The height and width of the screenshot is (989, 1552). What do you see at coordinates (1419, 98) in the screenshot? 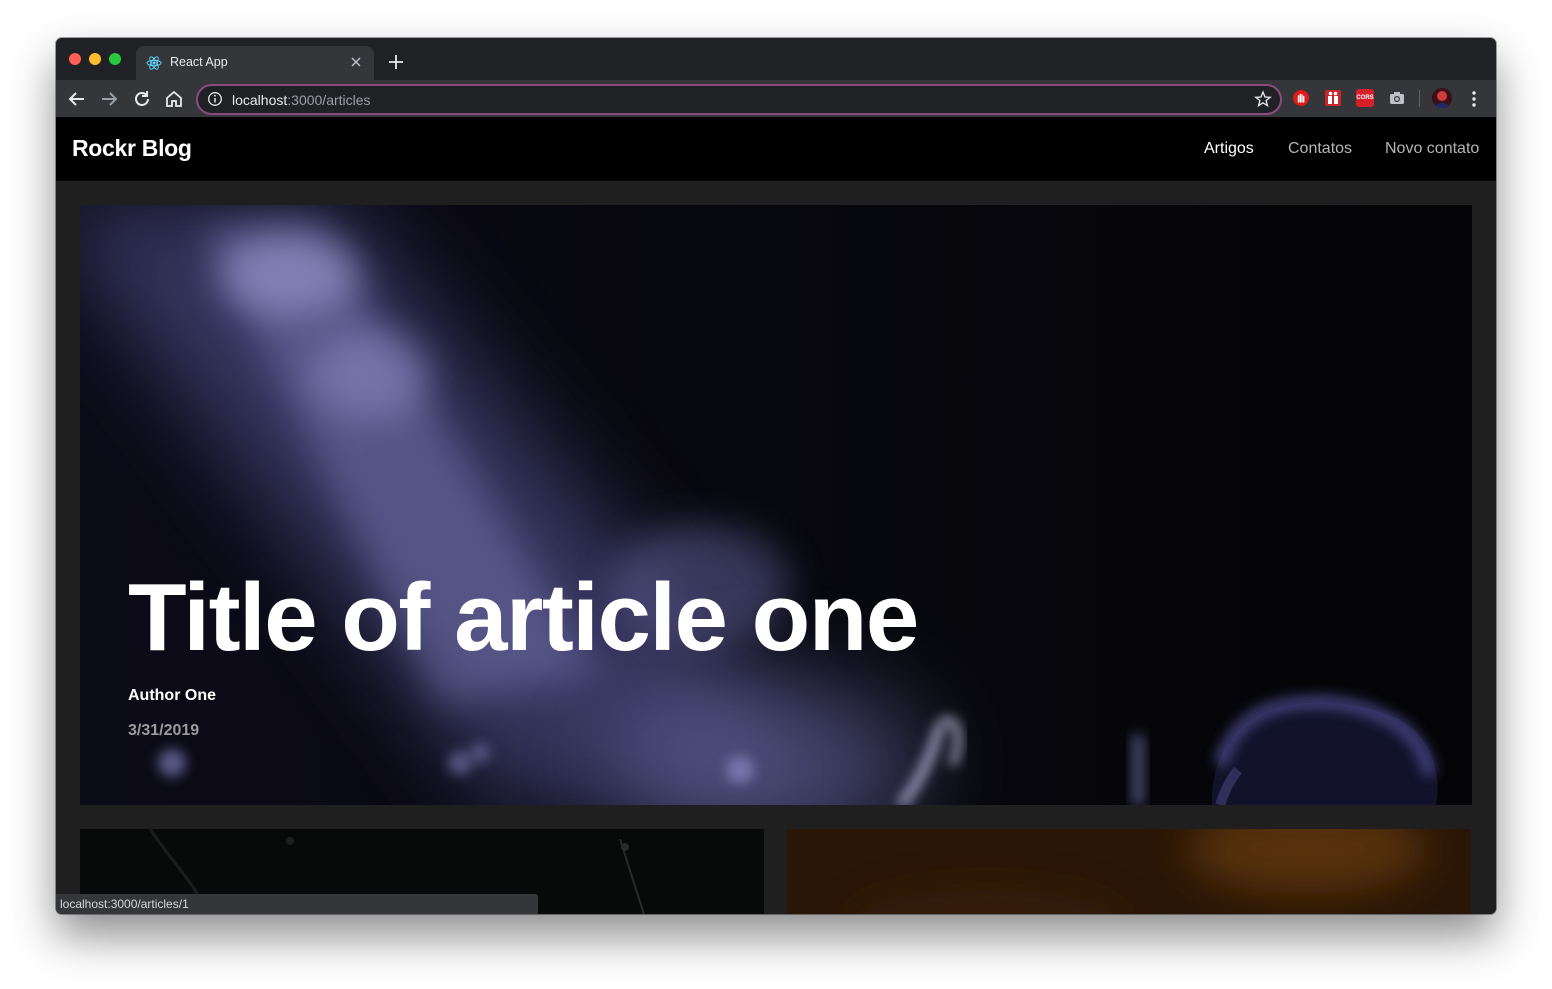
I see `toolbar-separator` at bounding box center [1419, 98].